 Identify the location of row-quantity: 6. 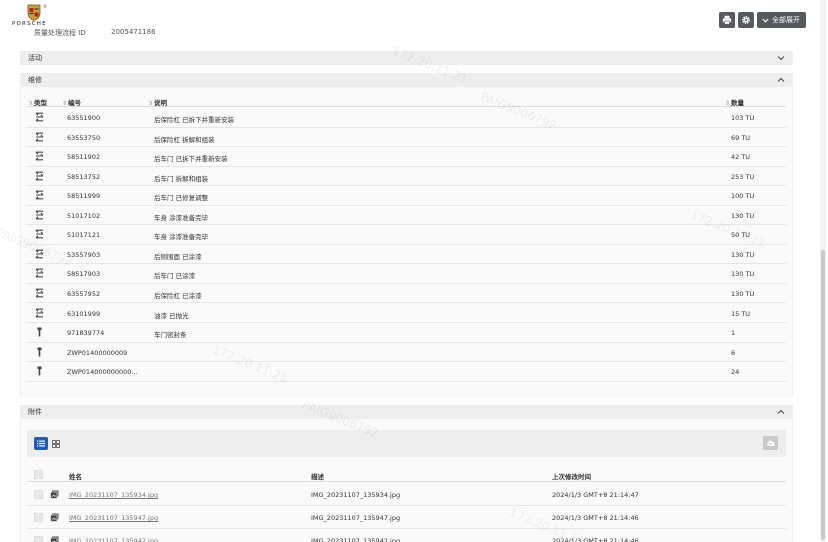
(733, 352).